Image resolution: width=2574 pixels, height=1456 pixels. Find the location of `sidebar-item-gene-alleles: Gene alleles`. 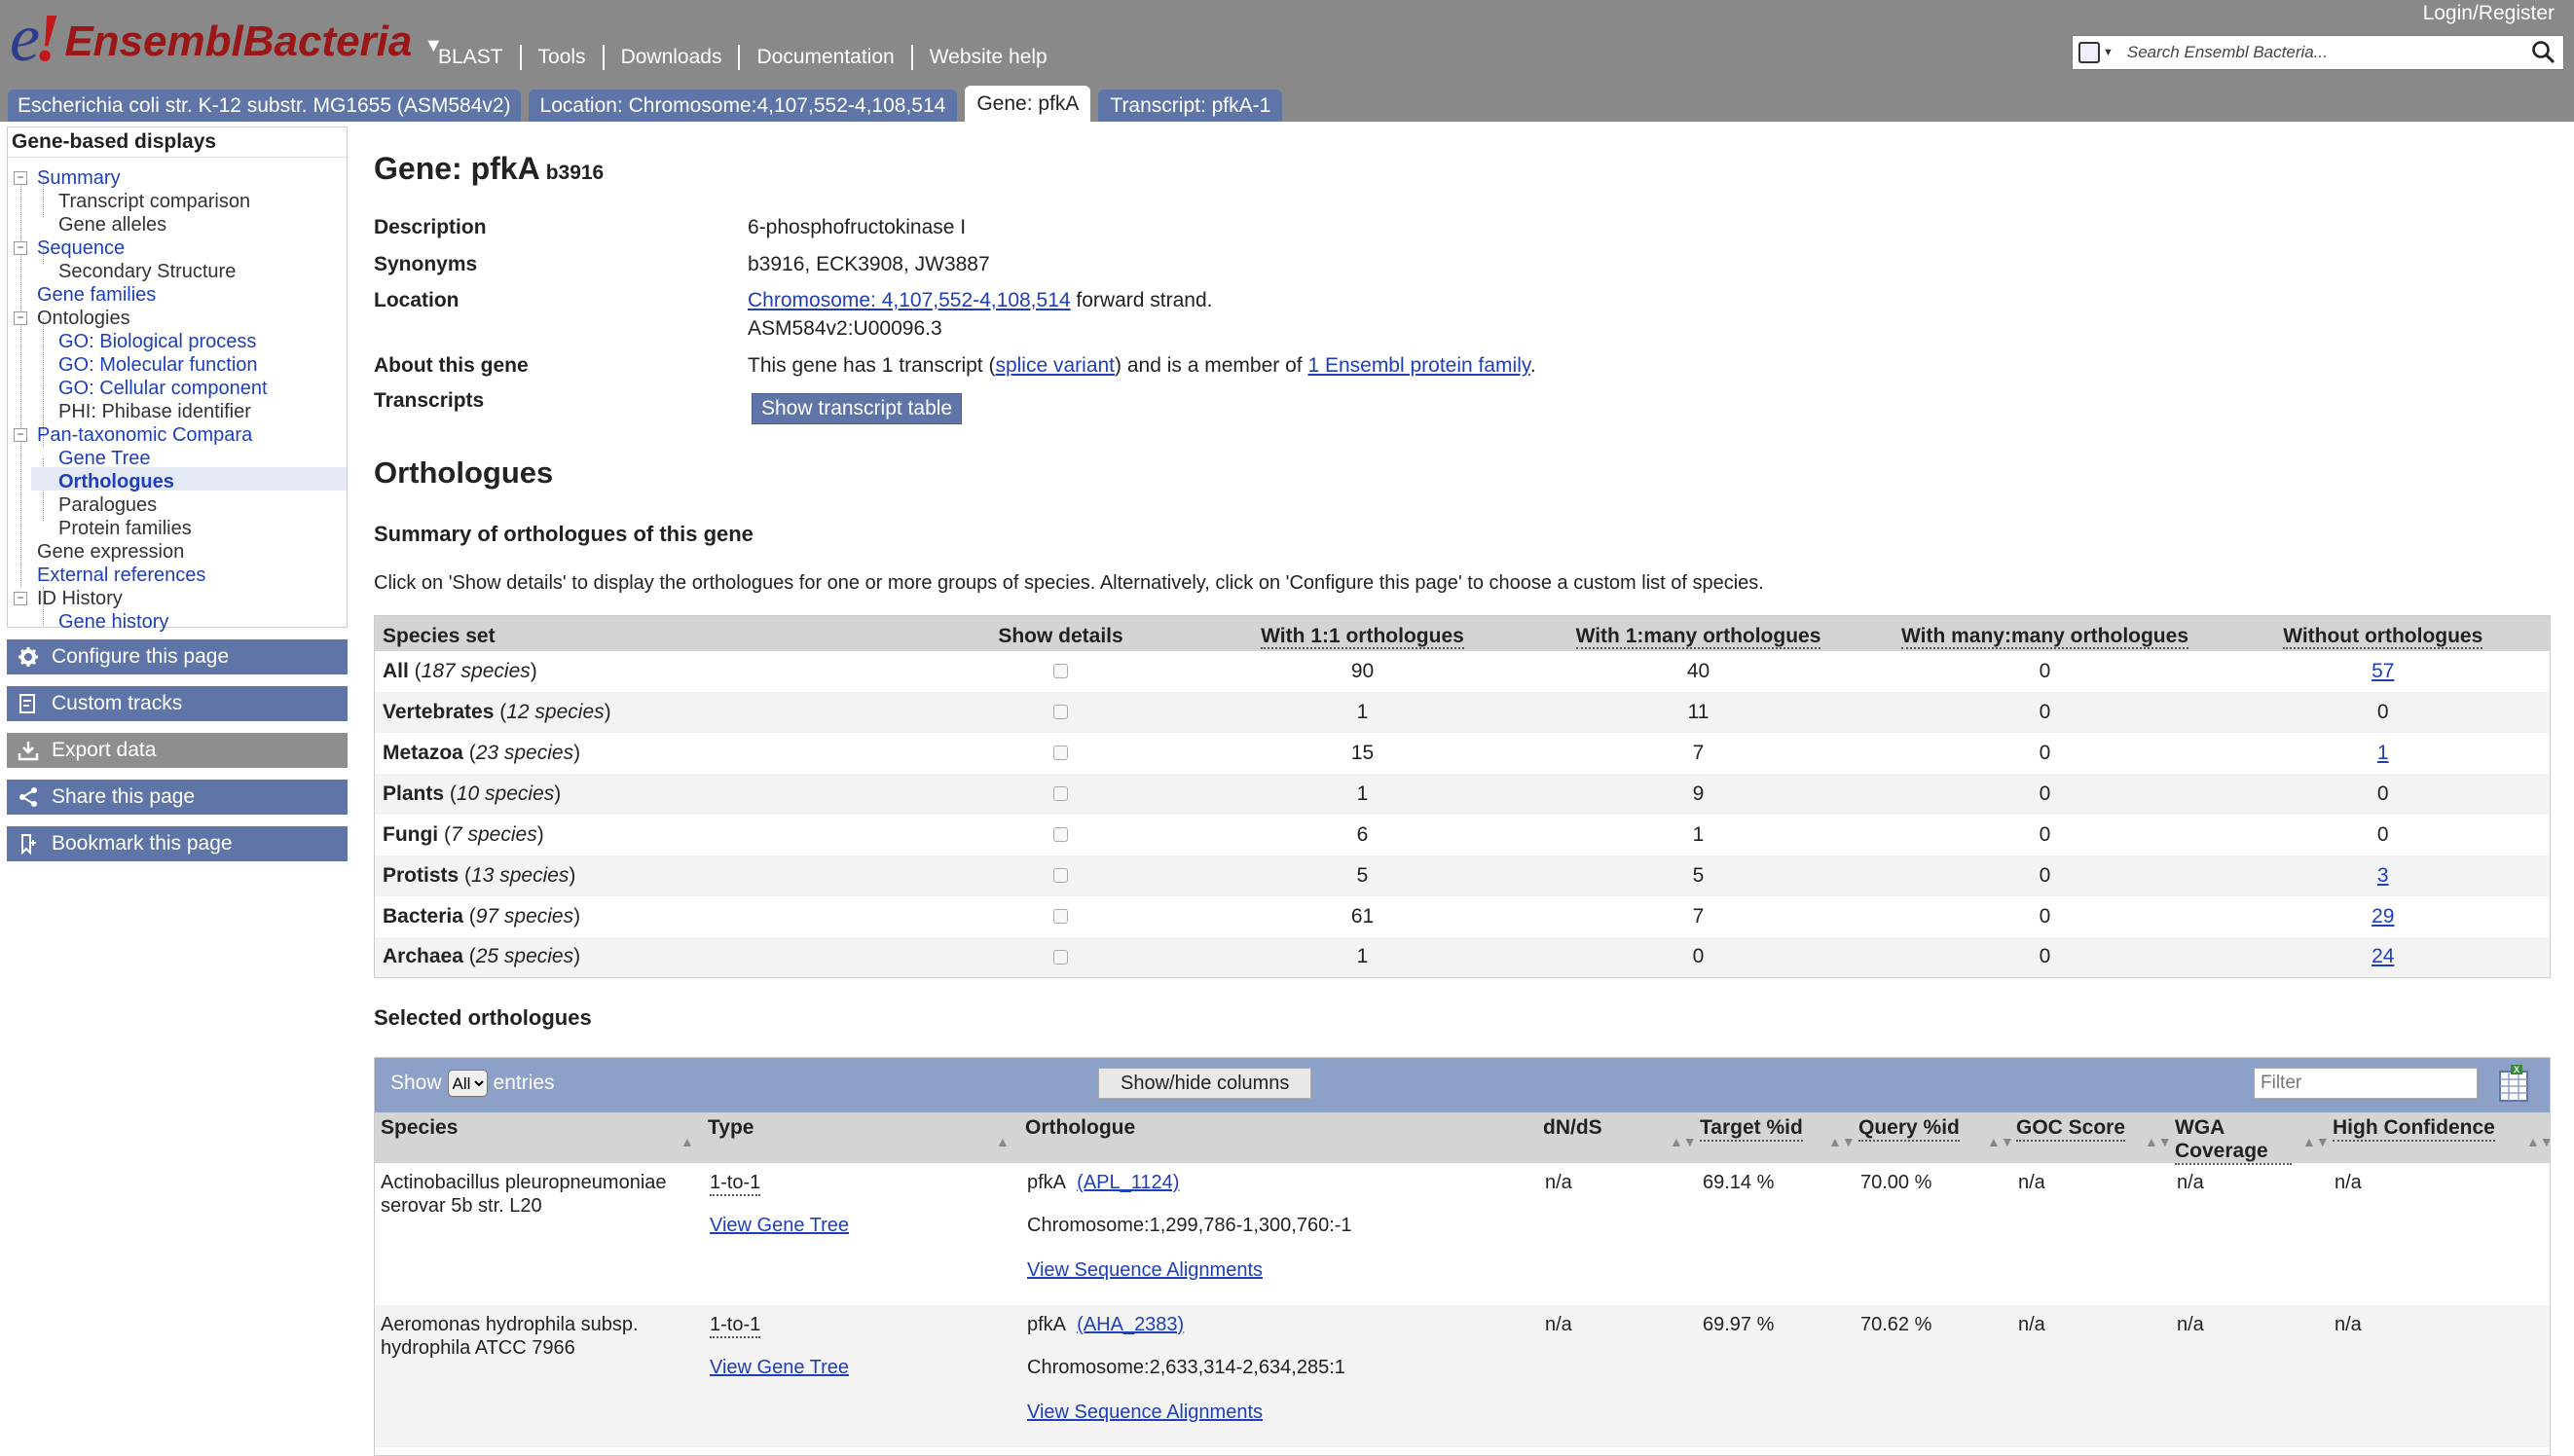

sidebar-item-gene-alleles: Gene alleles is located at coordinates (112, 225).